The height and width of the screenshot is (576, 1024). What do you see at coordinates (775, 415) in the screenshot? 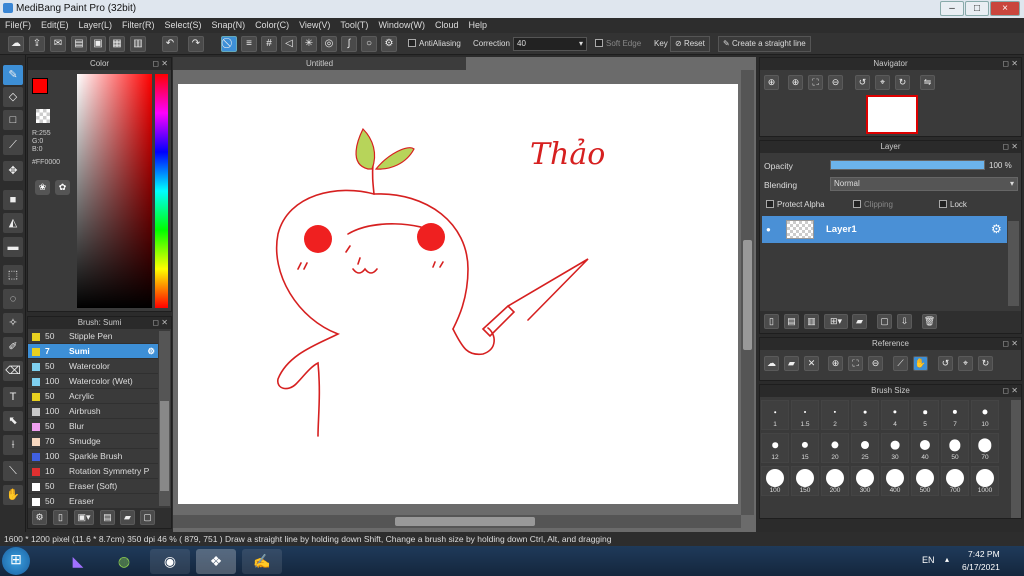
I see `brush-size-cell: 1` at bounding box center [775, 415].